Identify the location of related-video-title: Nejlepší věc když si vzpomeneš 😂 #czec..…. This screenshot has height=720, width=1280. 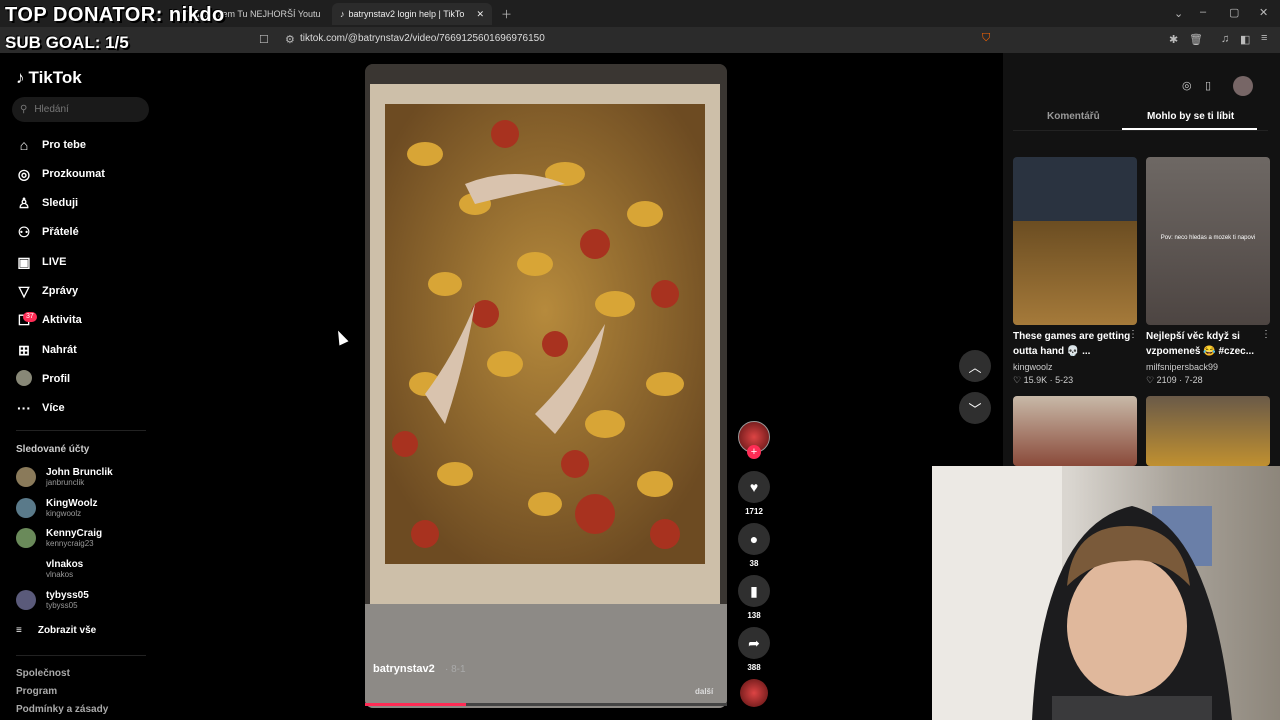
(1206, 344).